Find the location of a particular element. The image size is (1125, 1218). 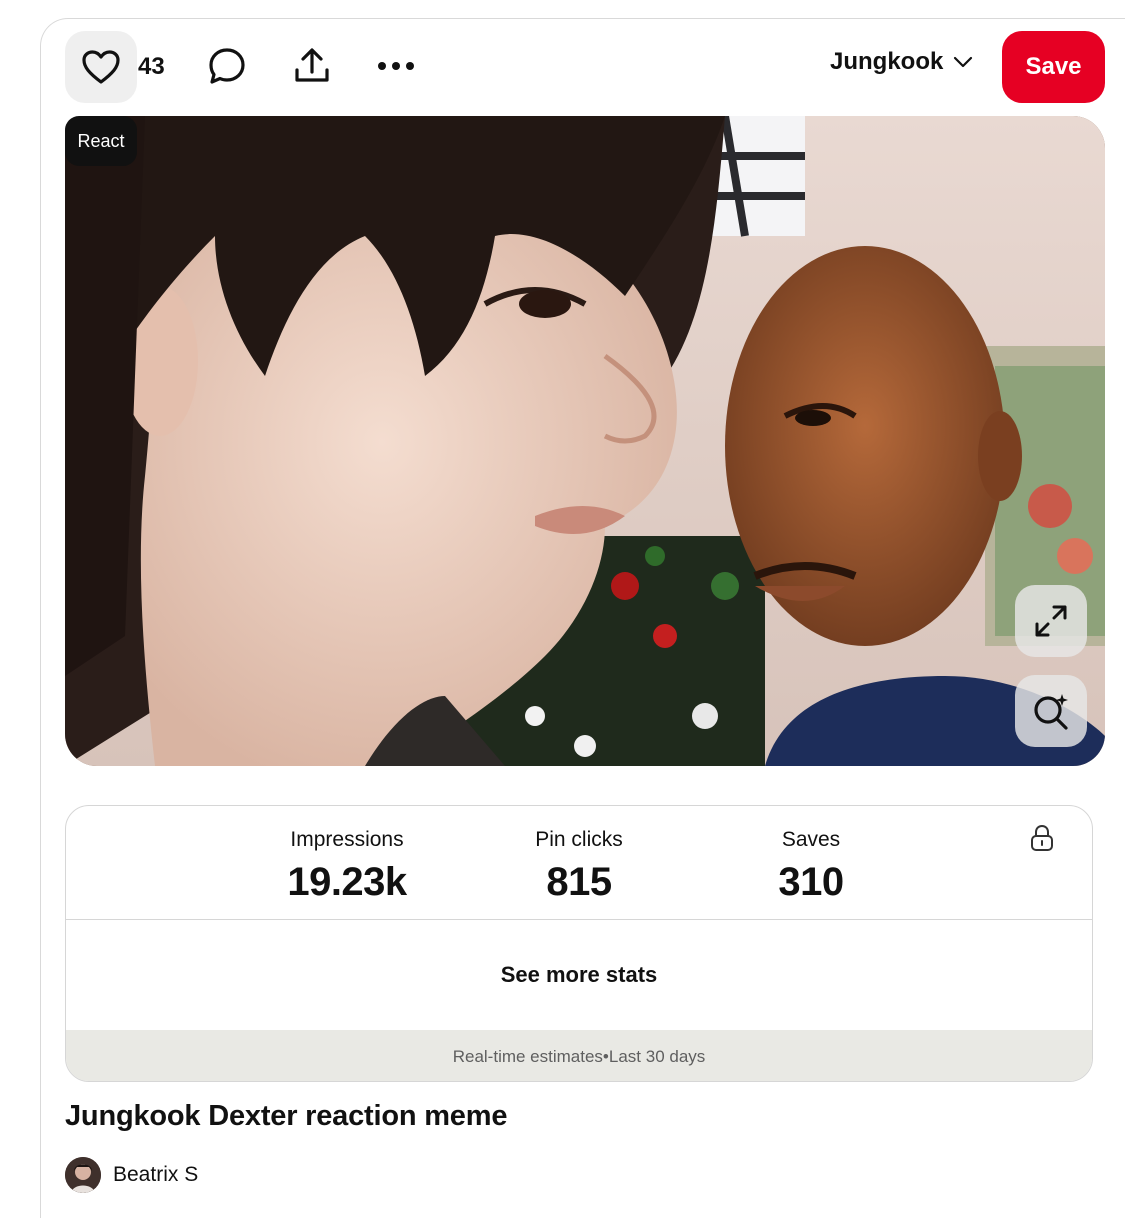

more-options-button is located at coordinates (396, 66).